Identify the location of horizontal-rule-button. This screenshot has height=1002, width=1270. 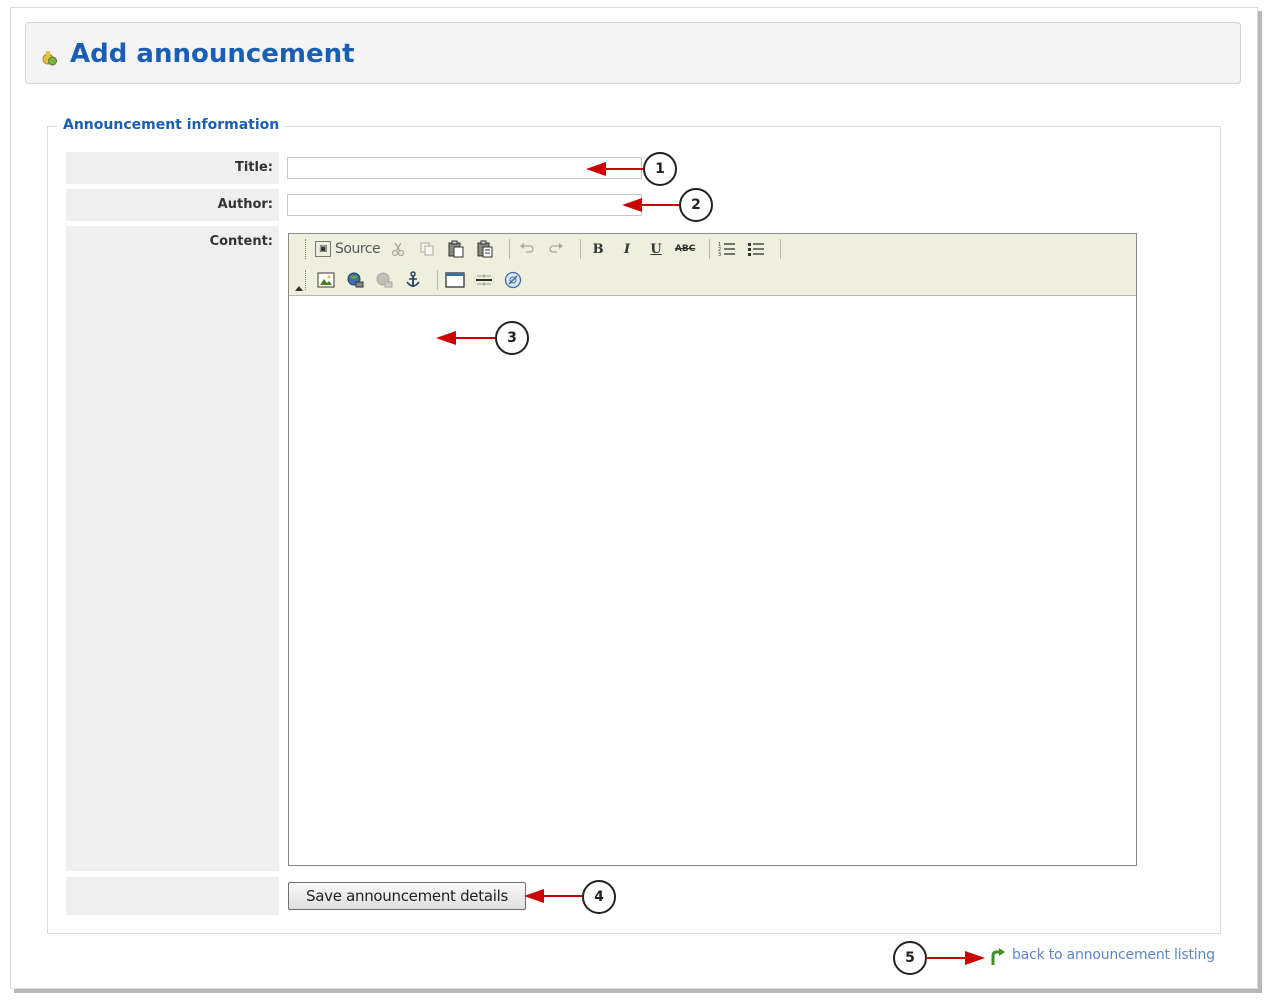
(484, 280).